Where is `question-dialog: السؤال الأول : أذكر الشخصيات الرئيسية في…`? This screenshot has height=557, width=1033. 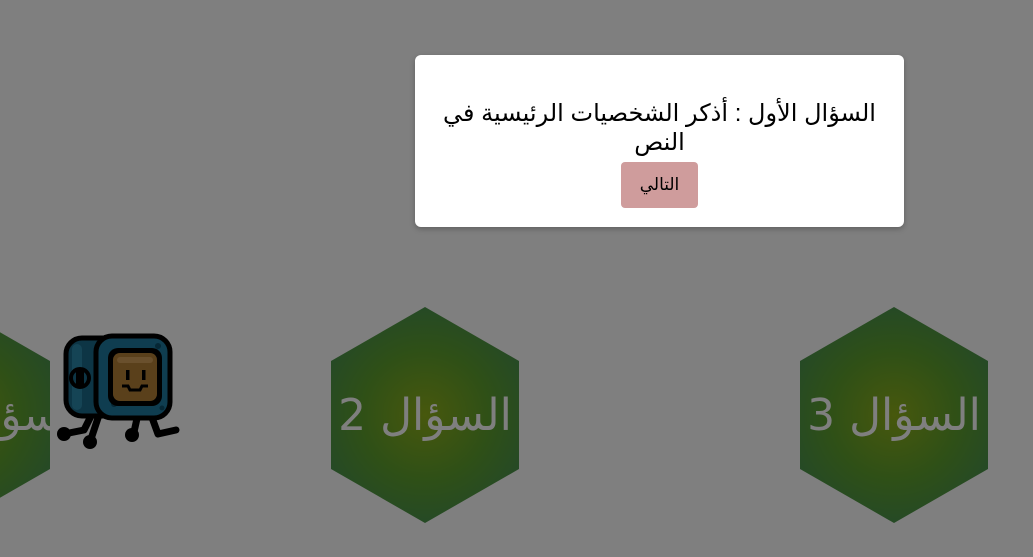 question-dialog: السؤال الأول : أذكر الشخصيات الرئيسية في… is located at coordinates (659, 141).